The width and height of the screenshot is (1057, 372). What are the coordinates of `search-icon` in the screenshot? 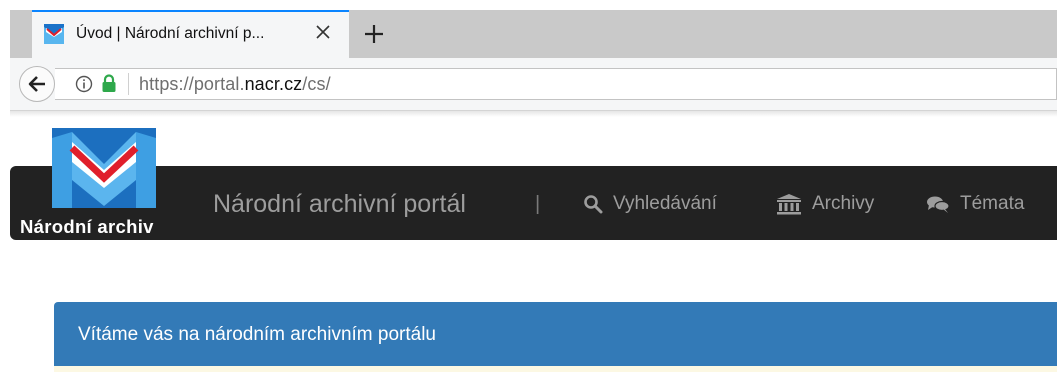 It's located at (593, 204).